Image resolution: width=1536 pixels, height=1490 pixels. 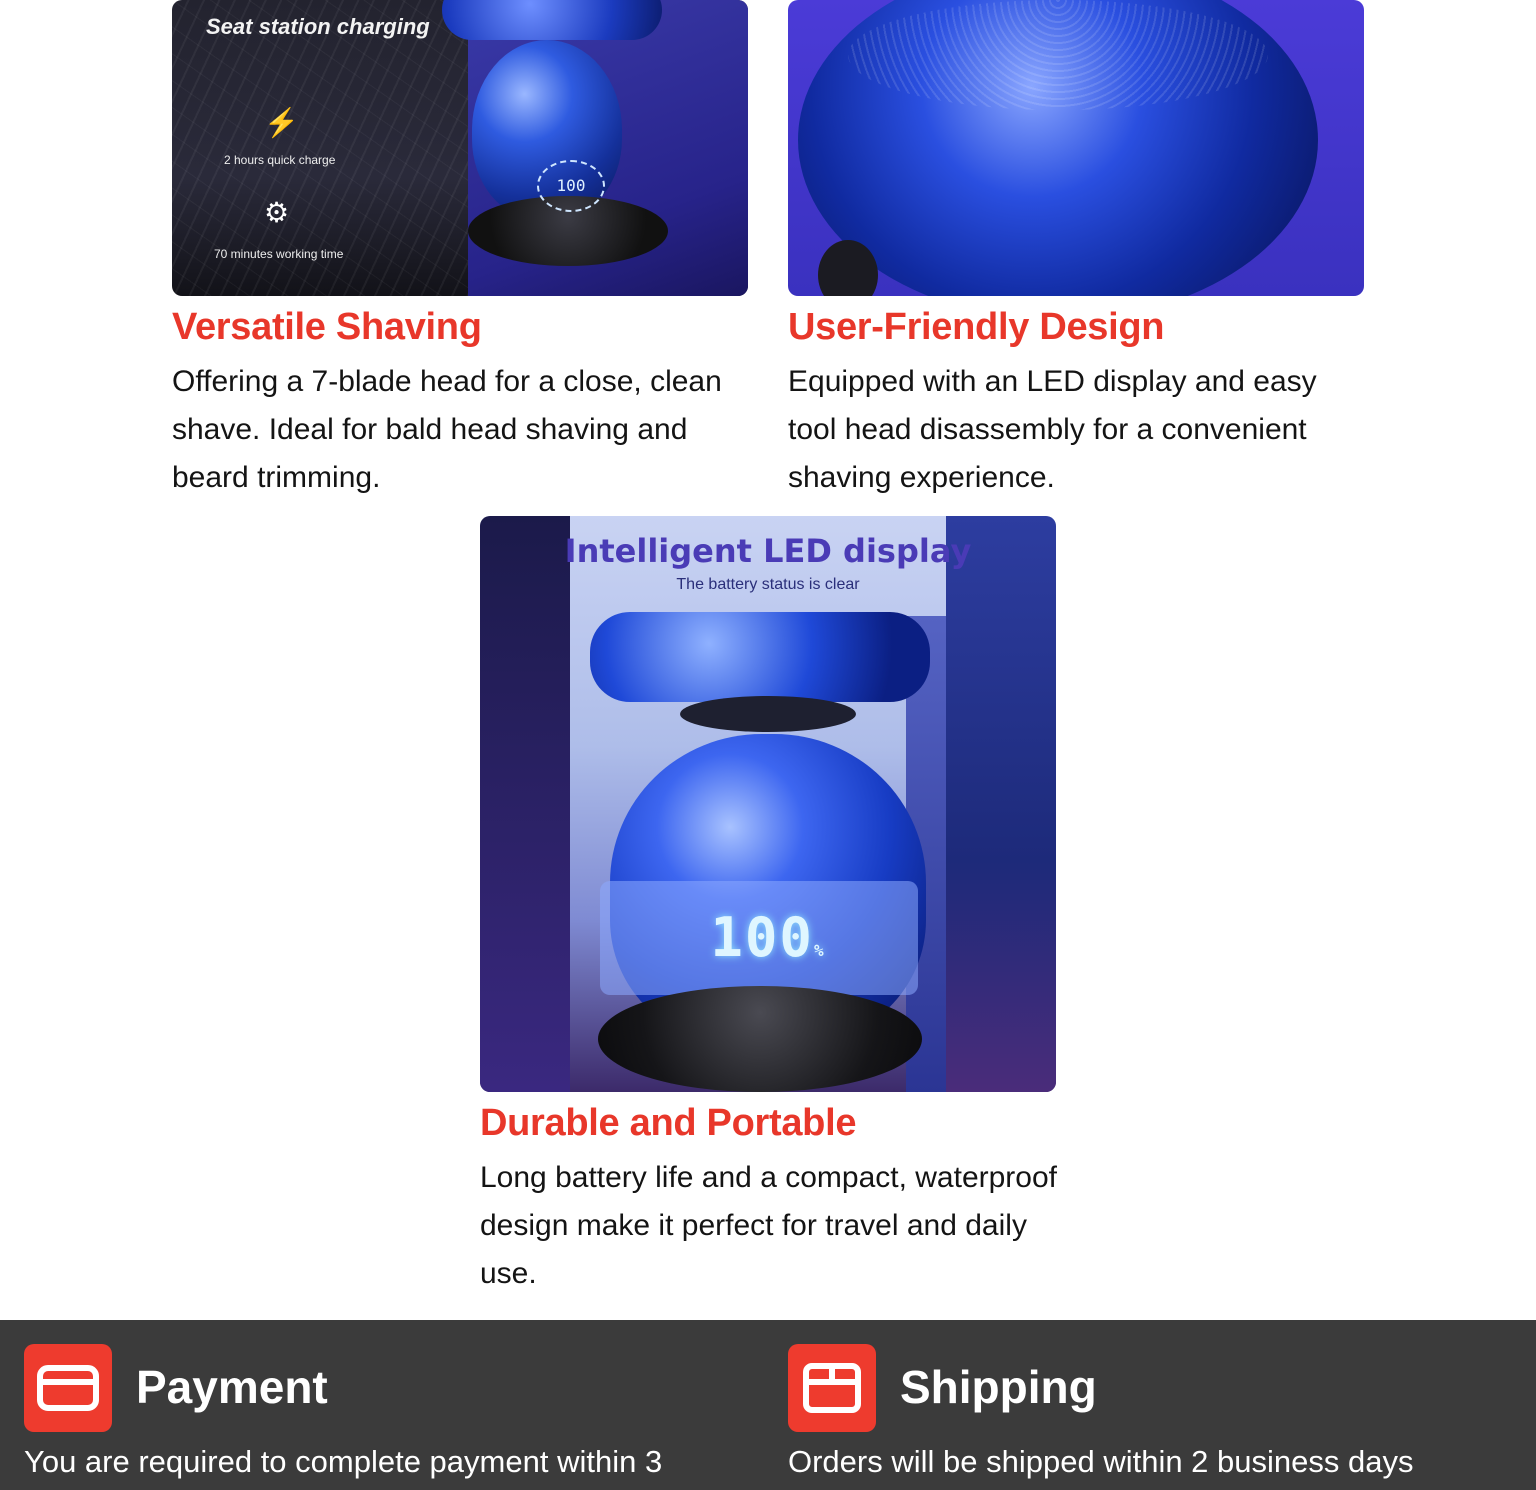 I want to click on led-display: 100%, so click(x=768, y=937).